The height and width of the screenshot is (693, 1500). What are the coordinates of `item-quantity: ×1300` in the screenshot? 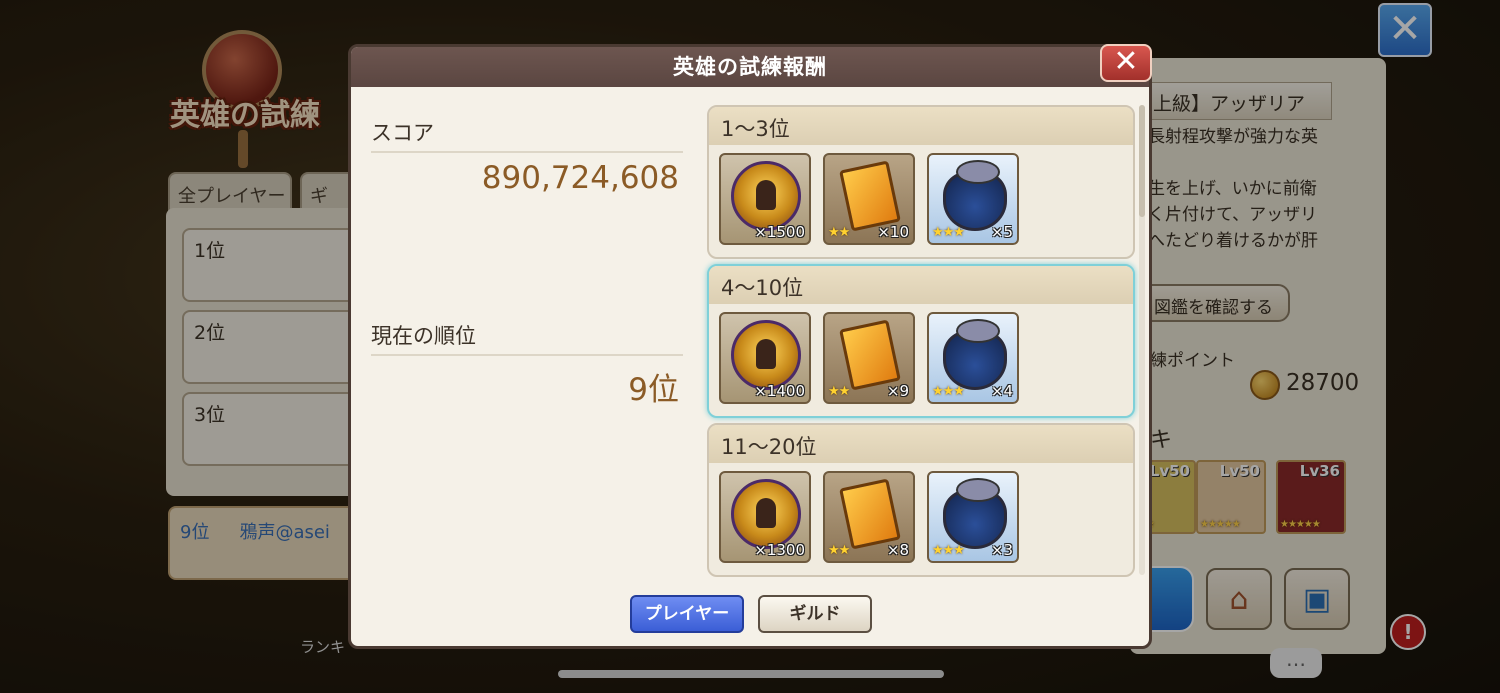 It's located at (779, 550).